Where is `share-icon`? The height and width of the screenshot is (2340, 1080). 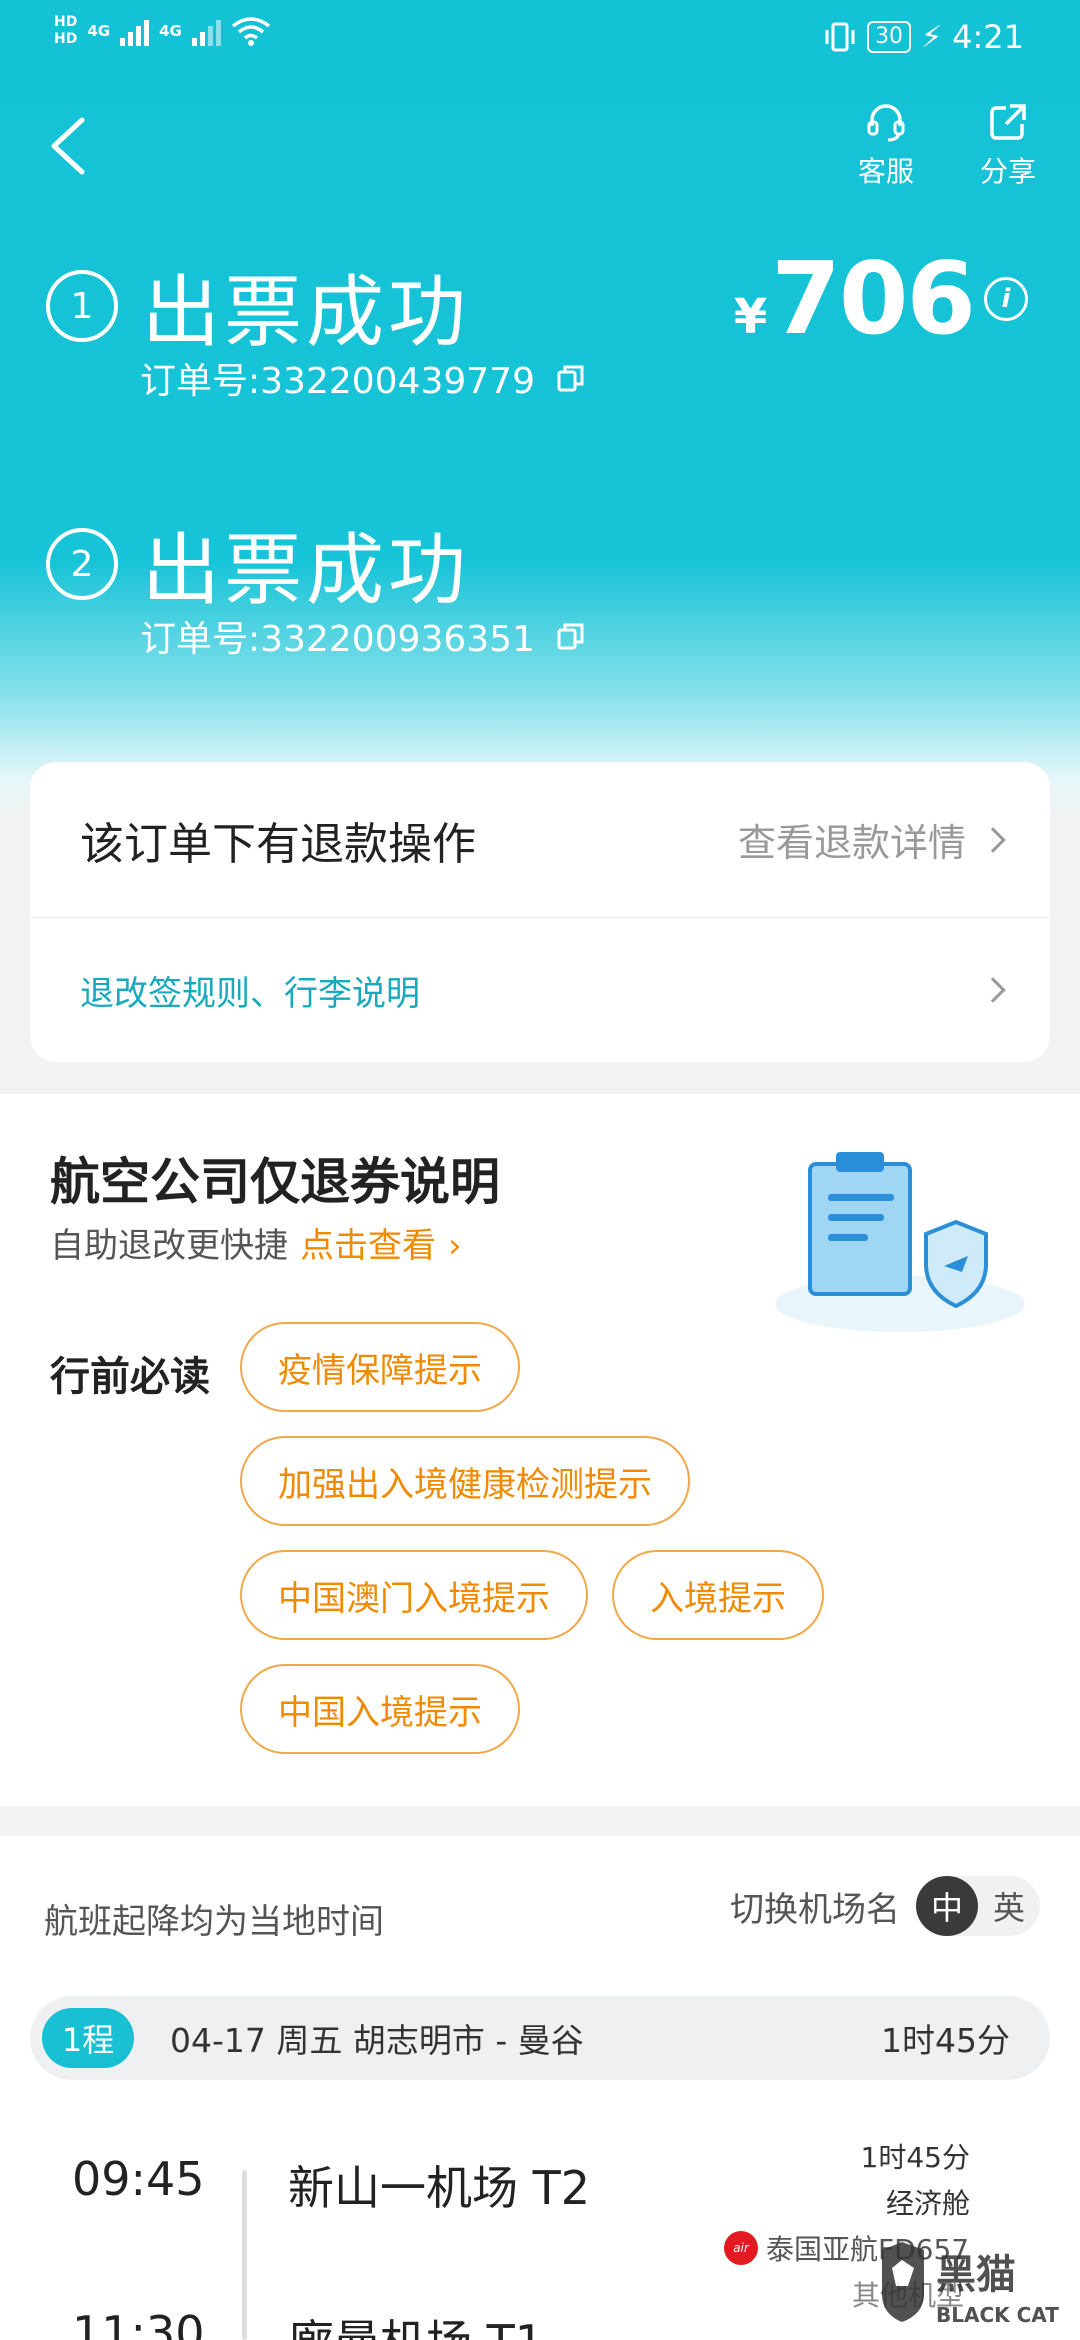
share-icon is located at coordinates (1008, 122).